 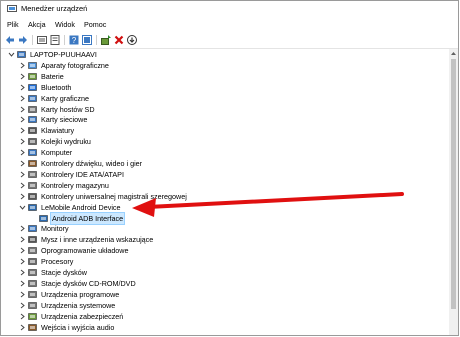 I want to click on android-device-icon, so click(x=32, y=207).